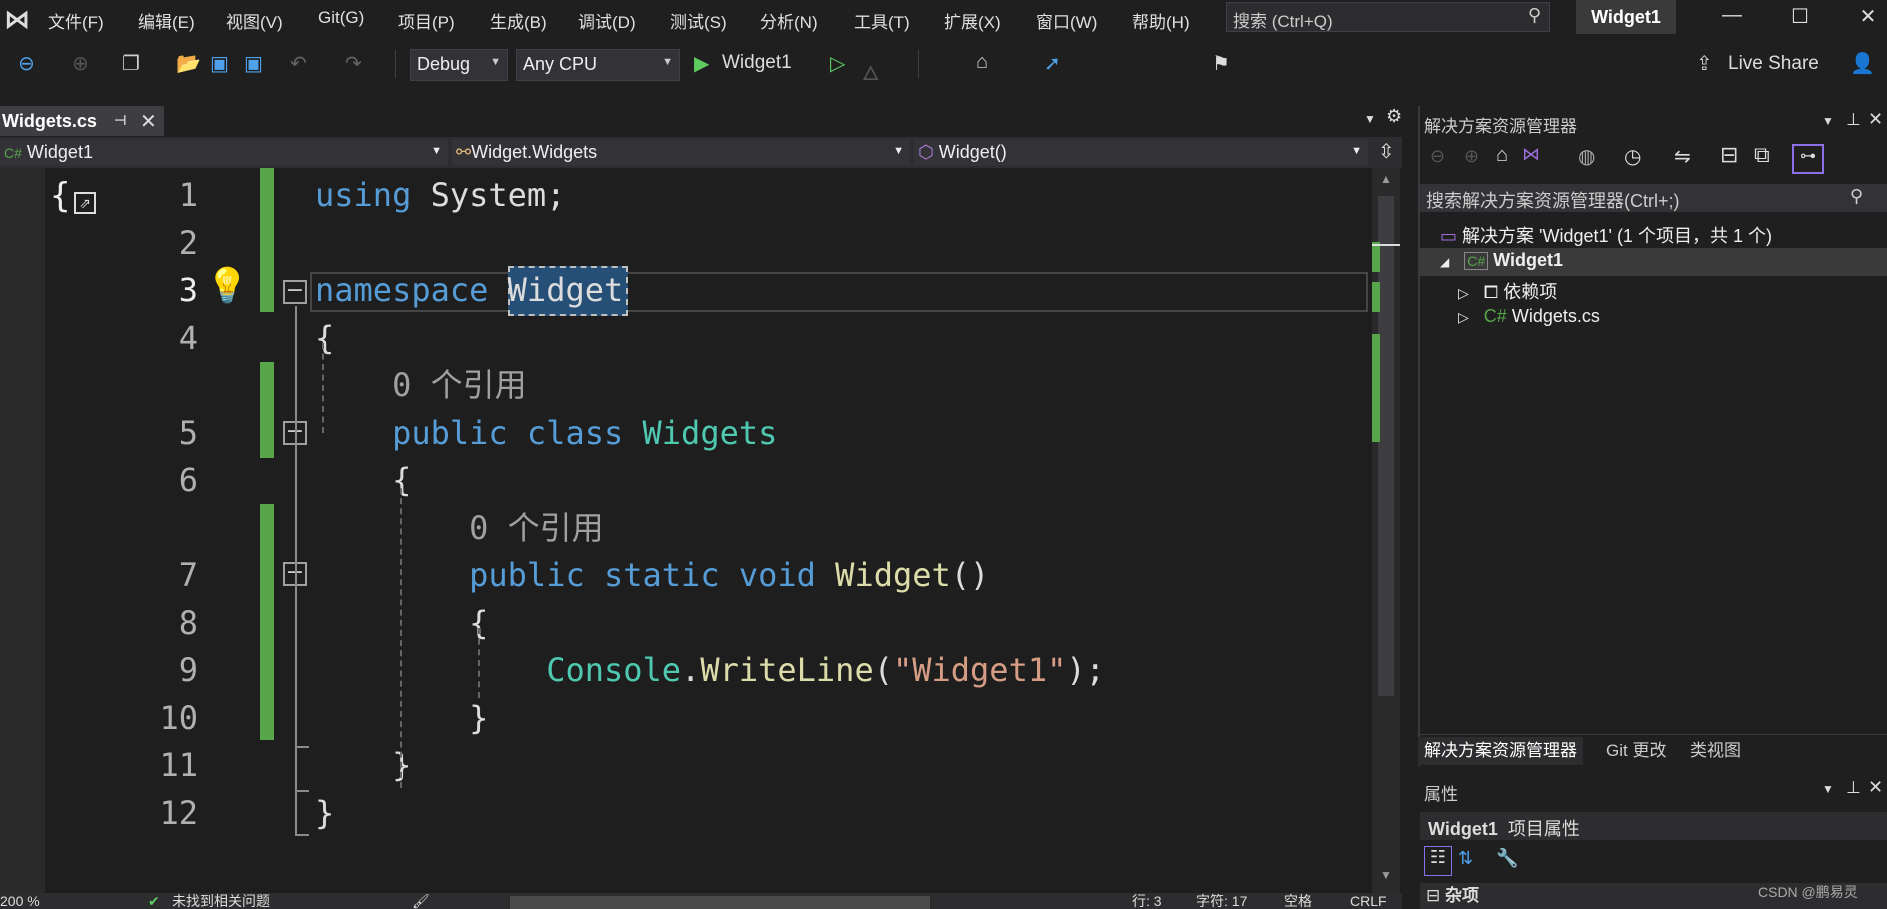 Image resolution: width=1887 pixels, height=909 pixels. Describe the element at coordinates (1762, 155) in the screenshot. I see `show-all-files-icon: ⧉` at that location.